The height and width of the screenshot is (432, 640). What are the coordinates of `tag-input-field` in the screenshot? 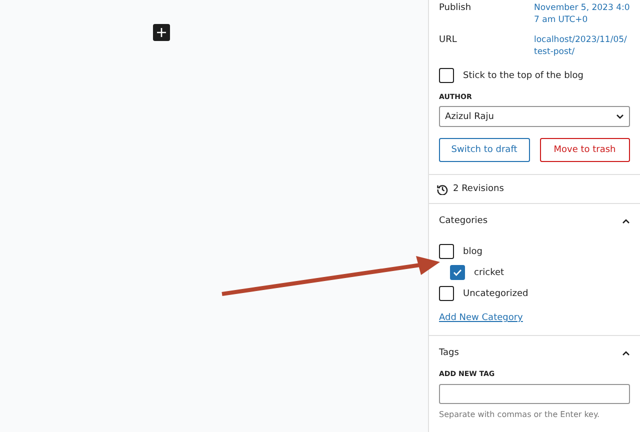 It's located at (534, 394).